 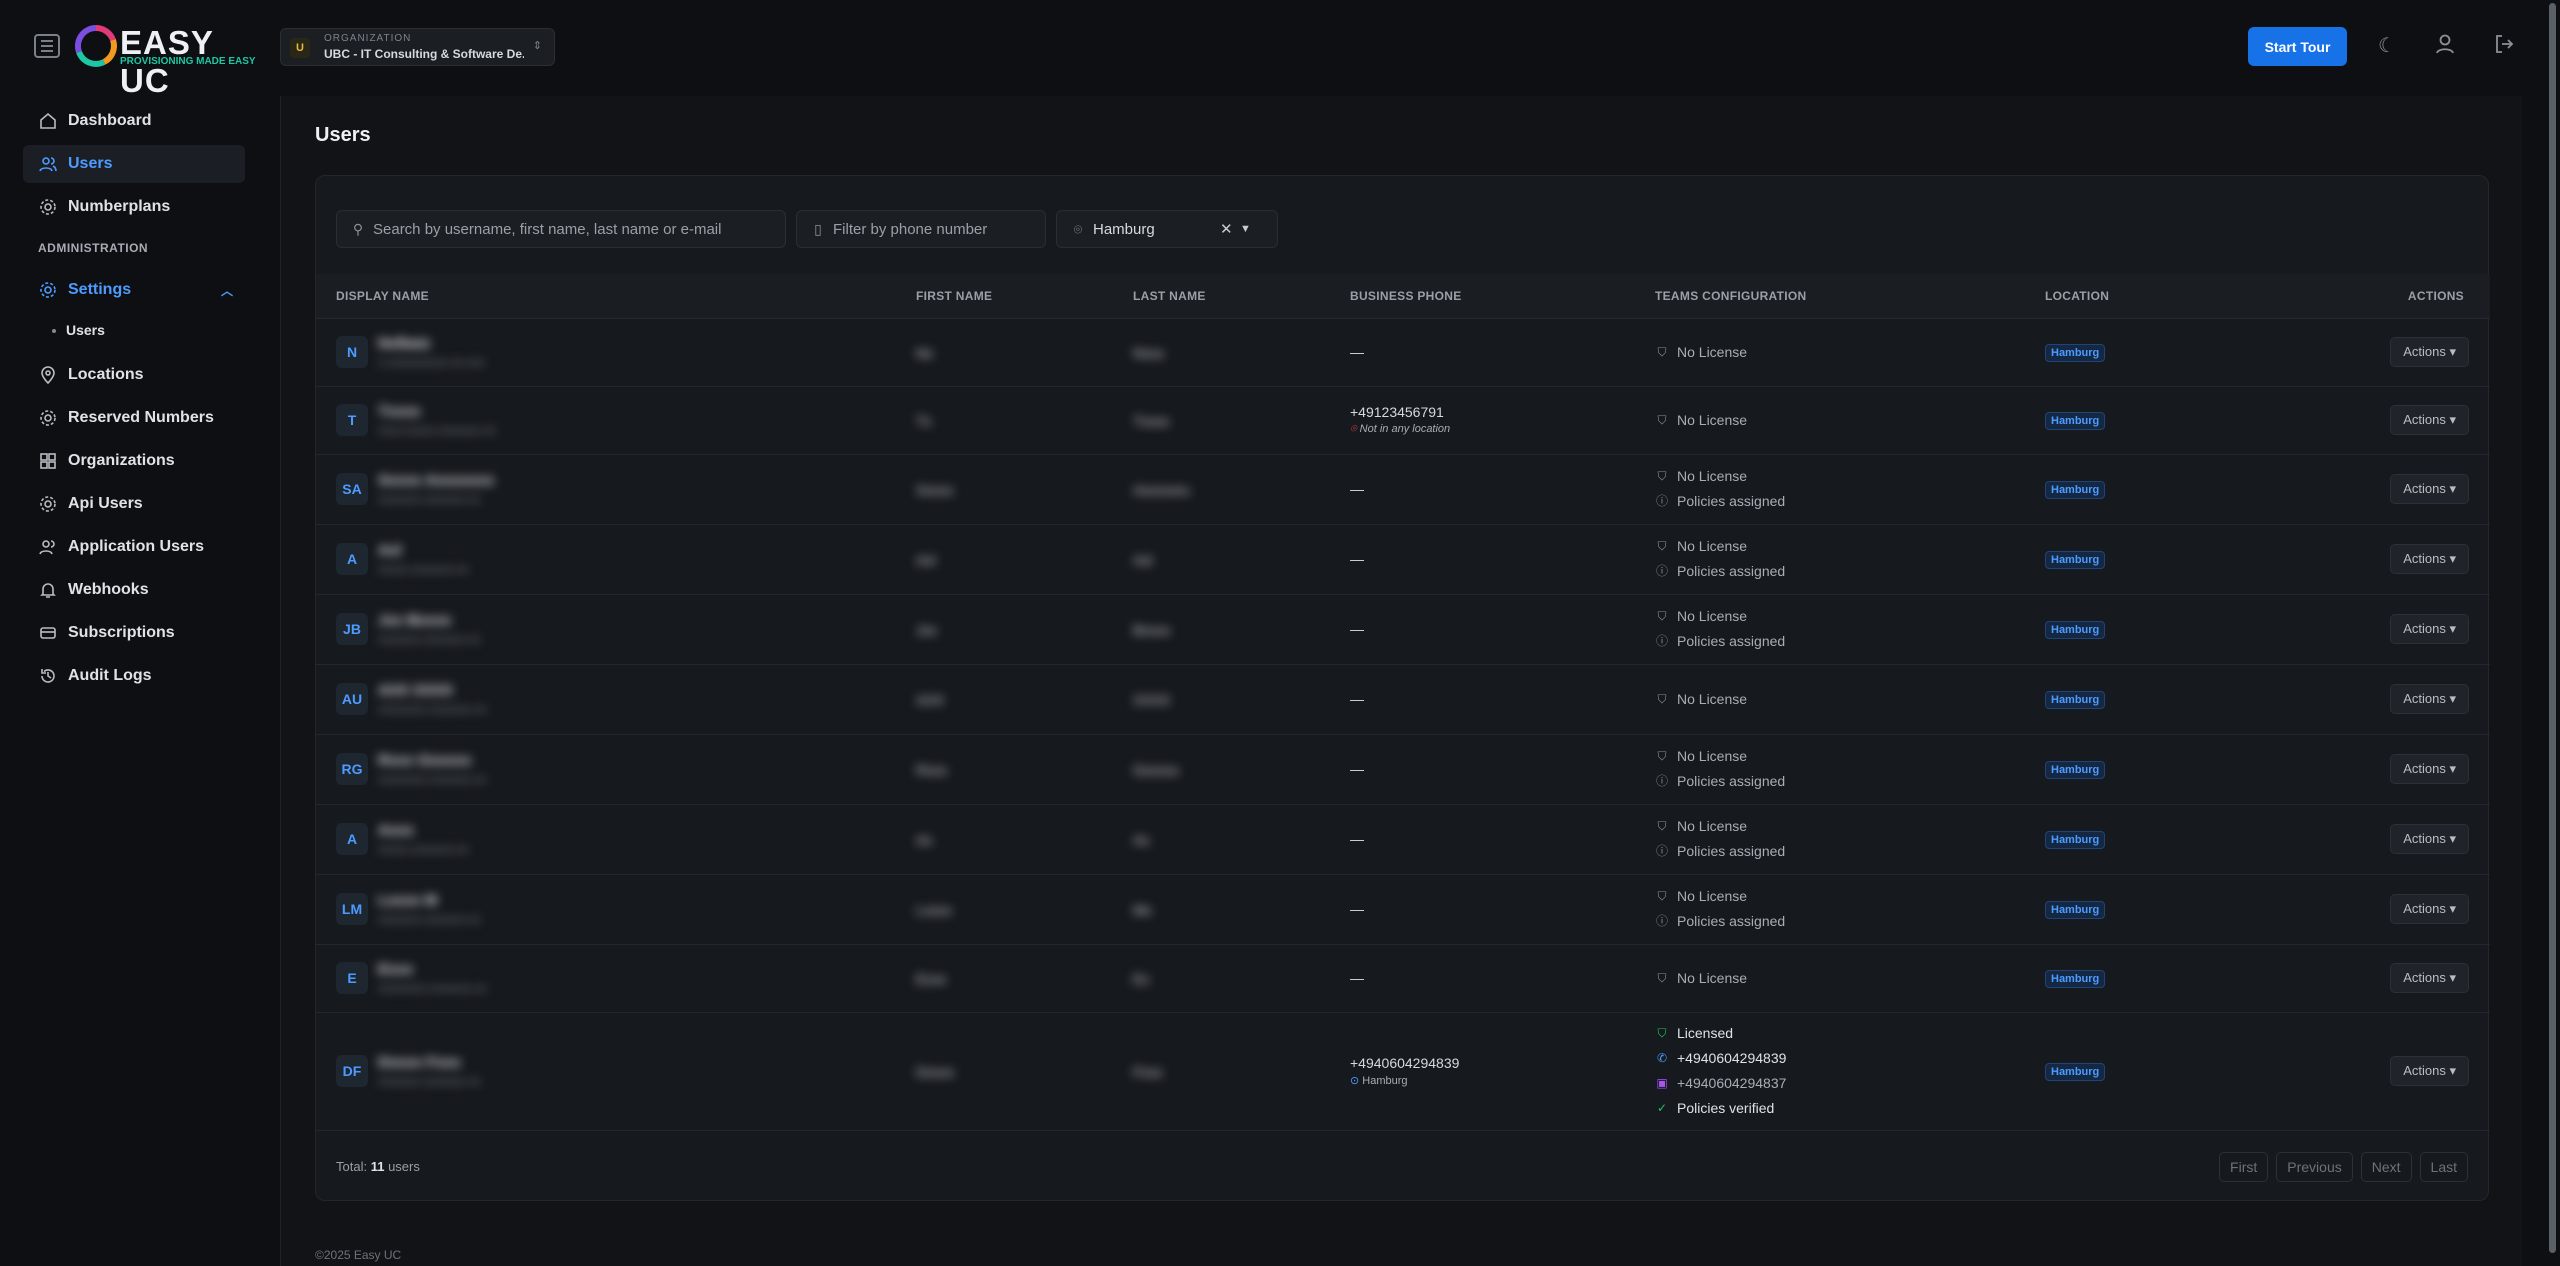 I want to click on sidebar-item-audit-logs: Audit Logs, so click(x=134, y=676).